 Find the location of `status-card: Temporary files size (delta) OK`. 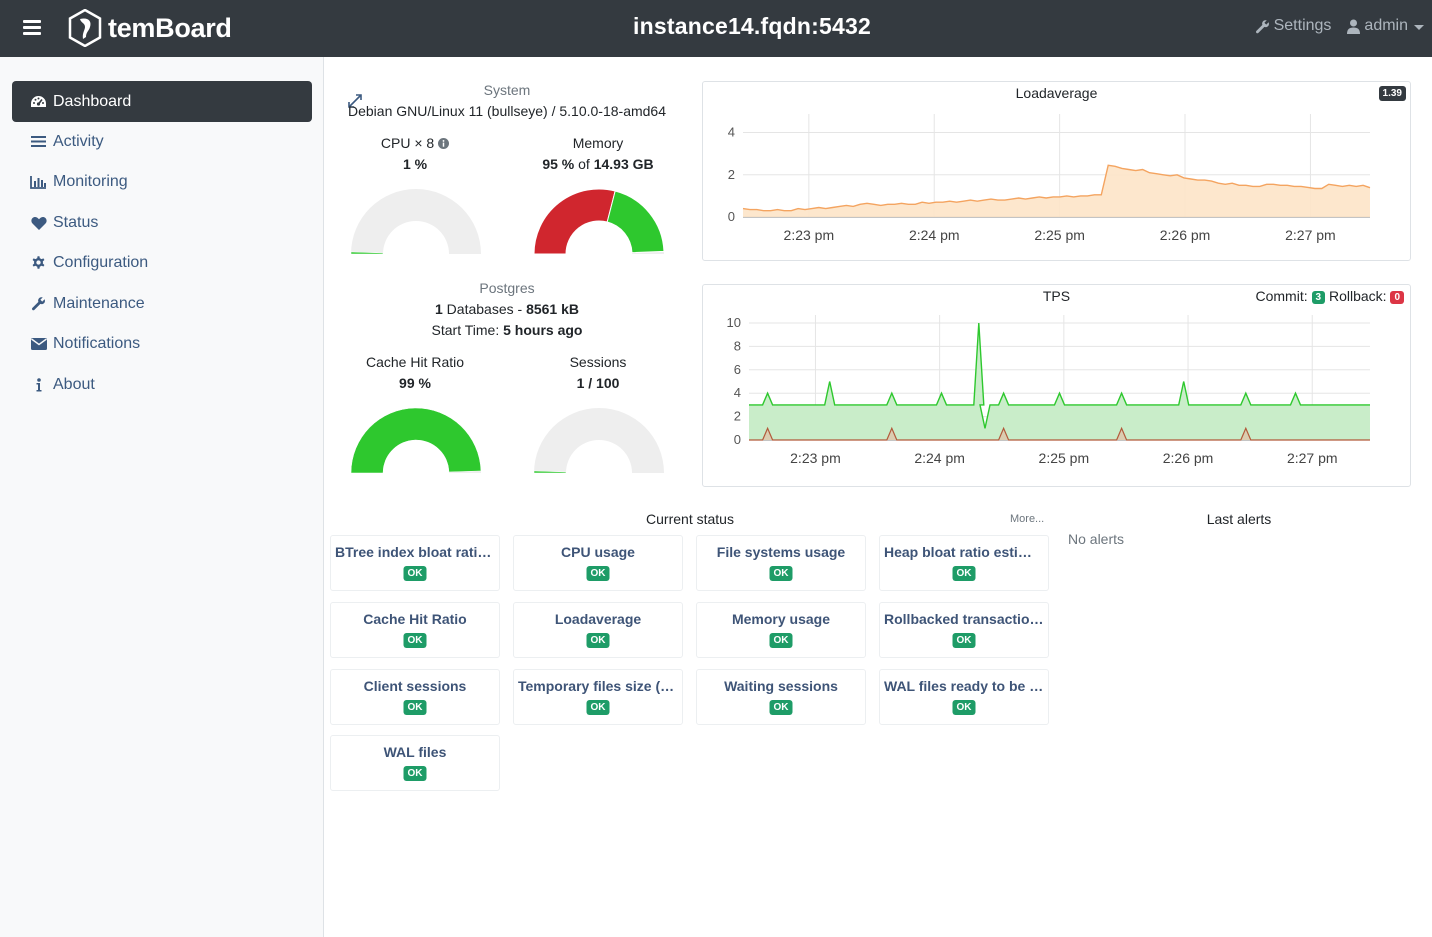

status-card: Temporary files size (delta) OK is located at coordinates (598, 697).